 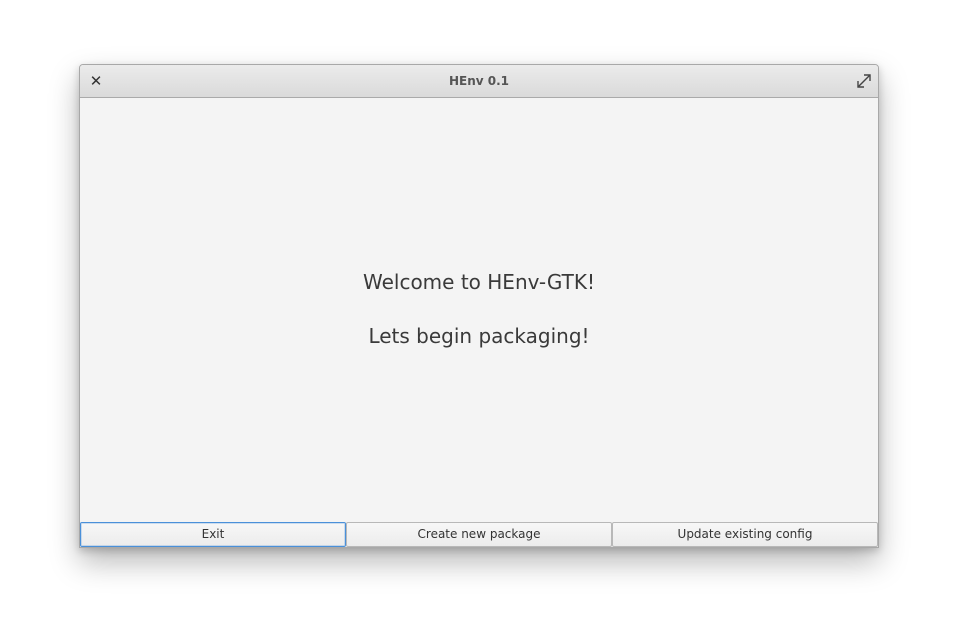 I want to click on create-new-package-button: Create new package, so click(x=479, y=534).